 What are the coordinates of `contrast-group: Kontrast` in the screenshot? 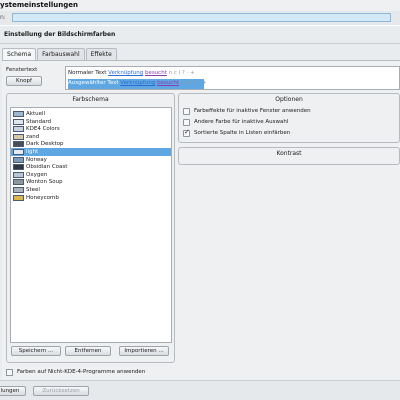 It's located at (289, 156).